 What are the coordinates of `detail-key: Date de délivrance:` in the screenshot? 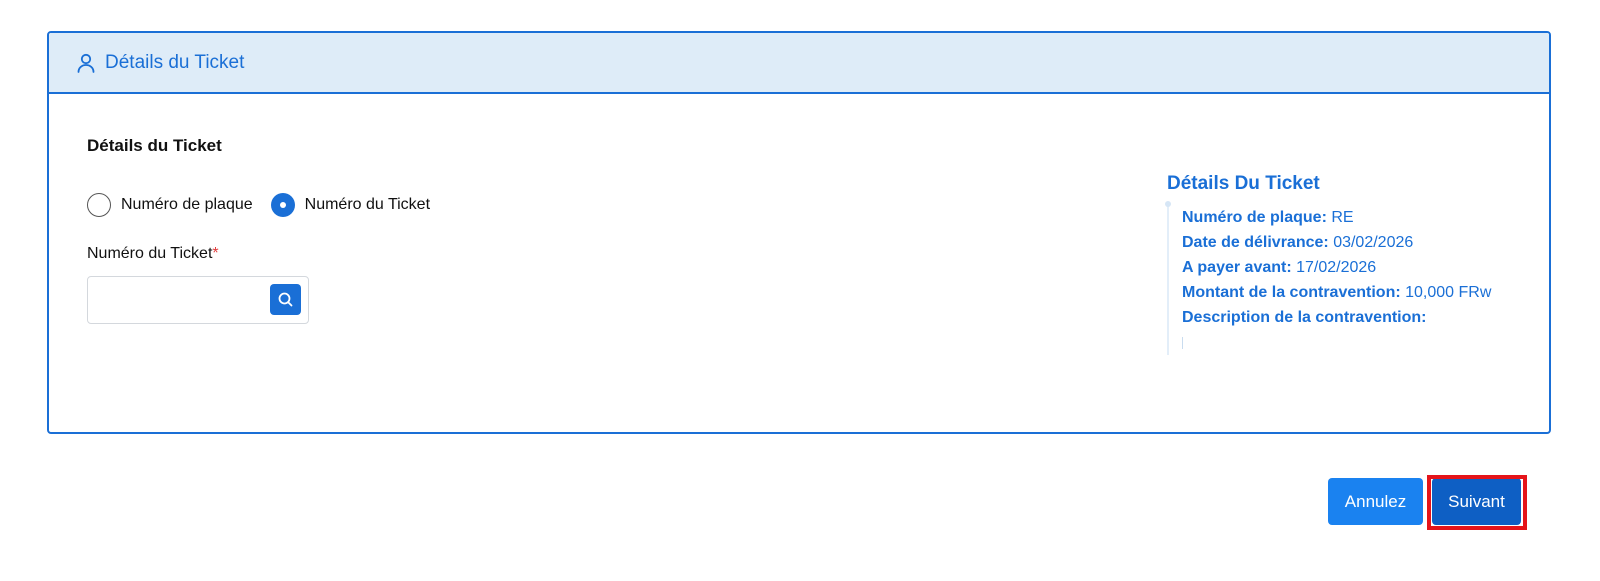 It's located at (1255, 242).